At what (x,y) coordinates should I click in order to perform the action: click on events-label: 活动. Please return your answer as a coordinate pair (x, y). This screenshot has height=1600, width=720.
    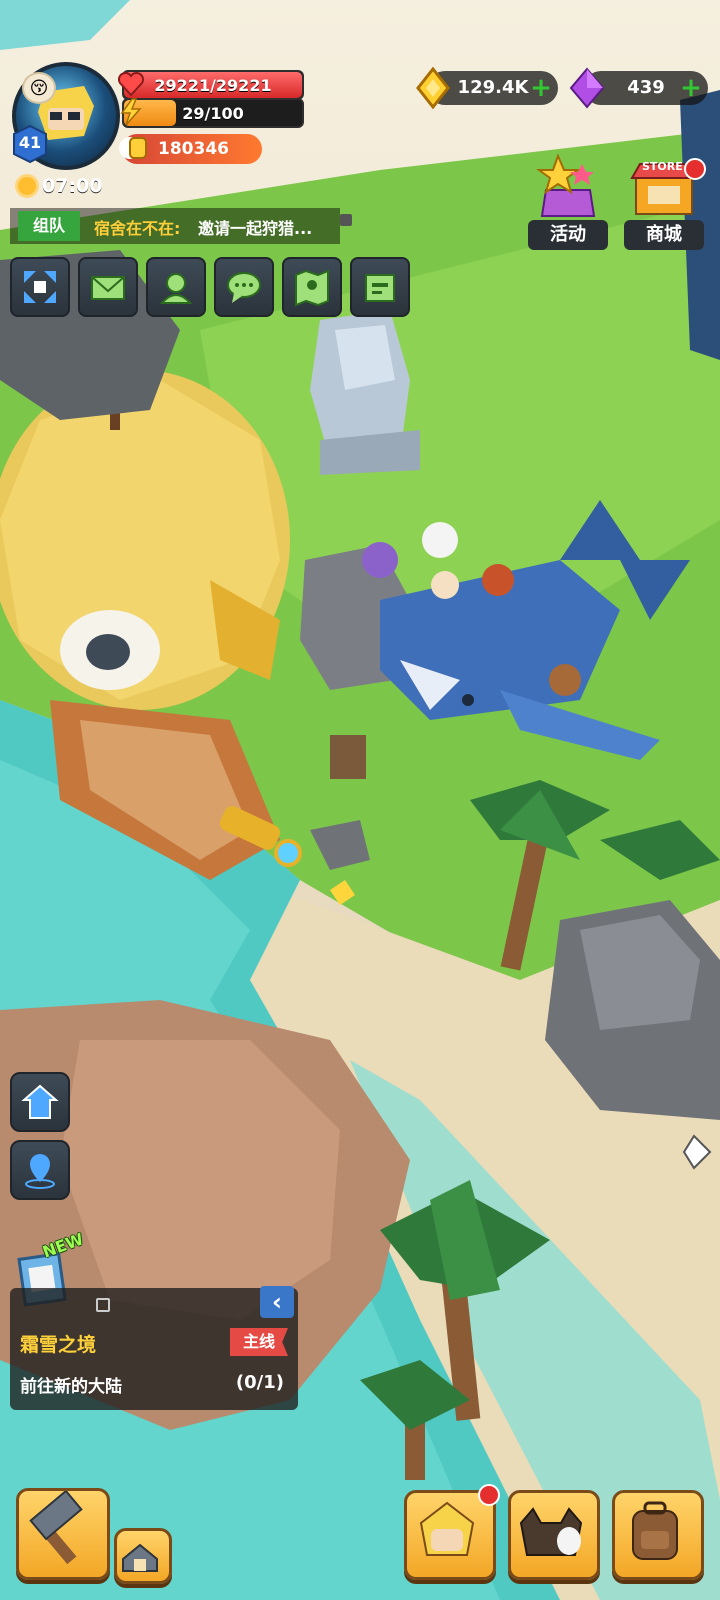
    Looking at the image, I should click on (568, 235).